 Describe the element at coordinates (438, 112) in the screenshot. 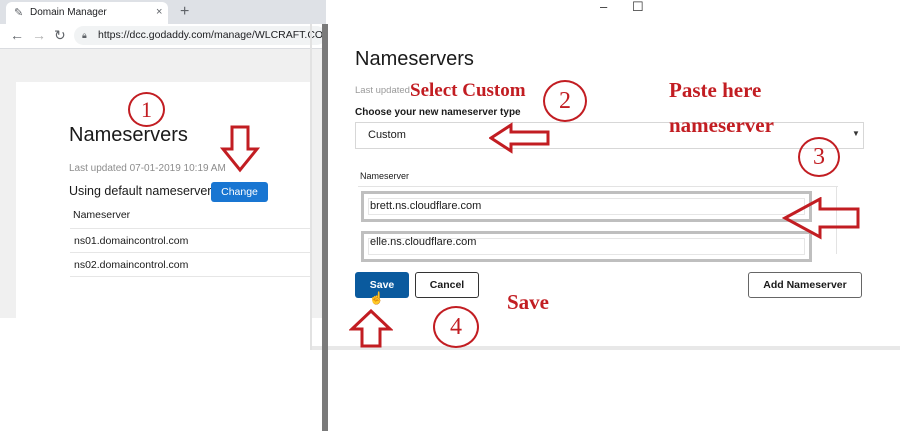

I see `nameserver-type-label: Choose your new nameserver type` at that location.